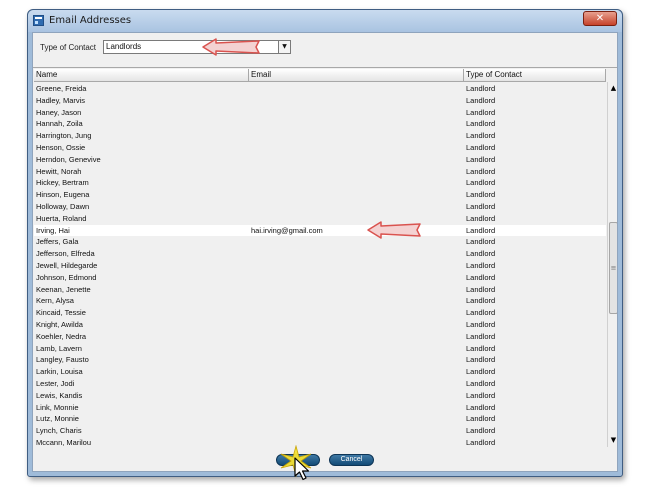 This screenshot has height=489, width=650. I want to click on row-name-cell: Herndon, Genevive, so click(68, 159).